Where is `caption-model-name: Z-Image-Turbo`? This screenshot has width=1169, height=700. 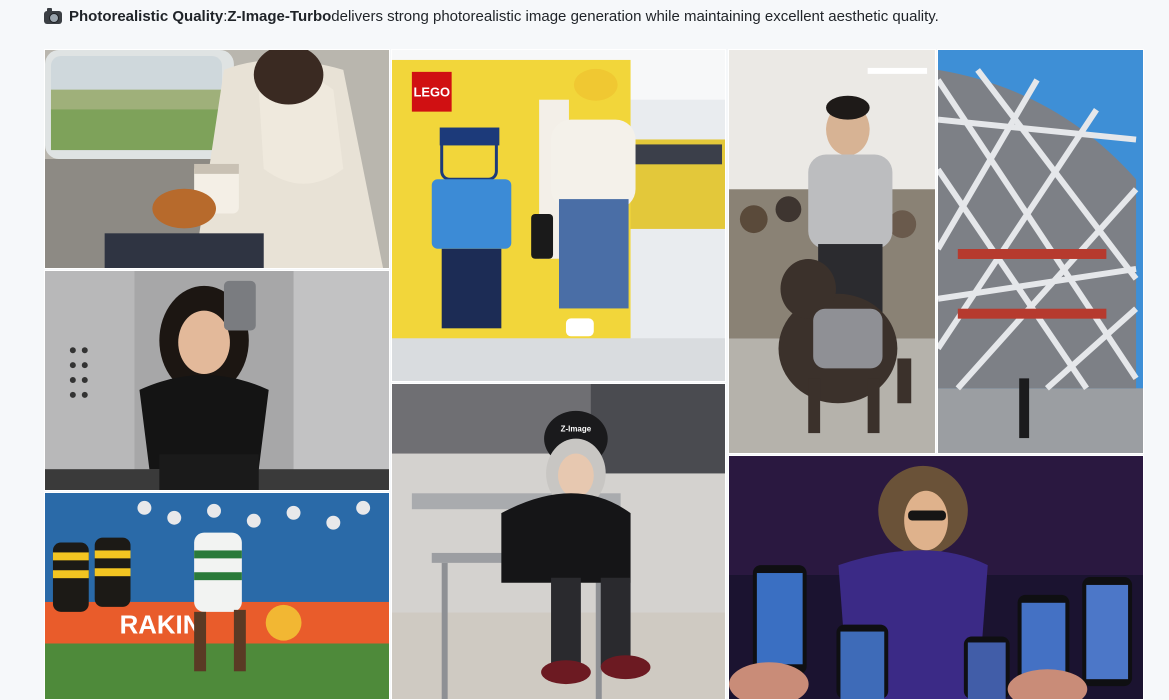 caption-model-name: Z-Image-Turbo is located at coordinates (279, 16).